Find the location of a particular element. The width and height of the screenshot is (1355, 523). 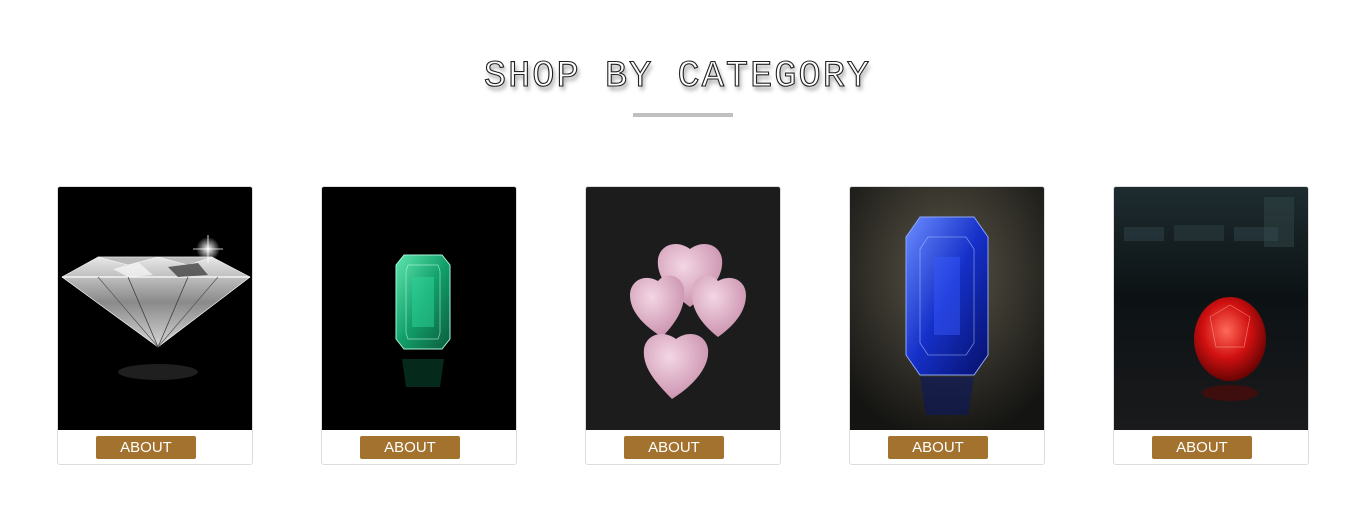

category-card-sapphire: ABOUT is located at coordinates (947, 325).